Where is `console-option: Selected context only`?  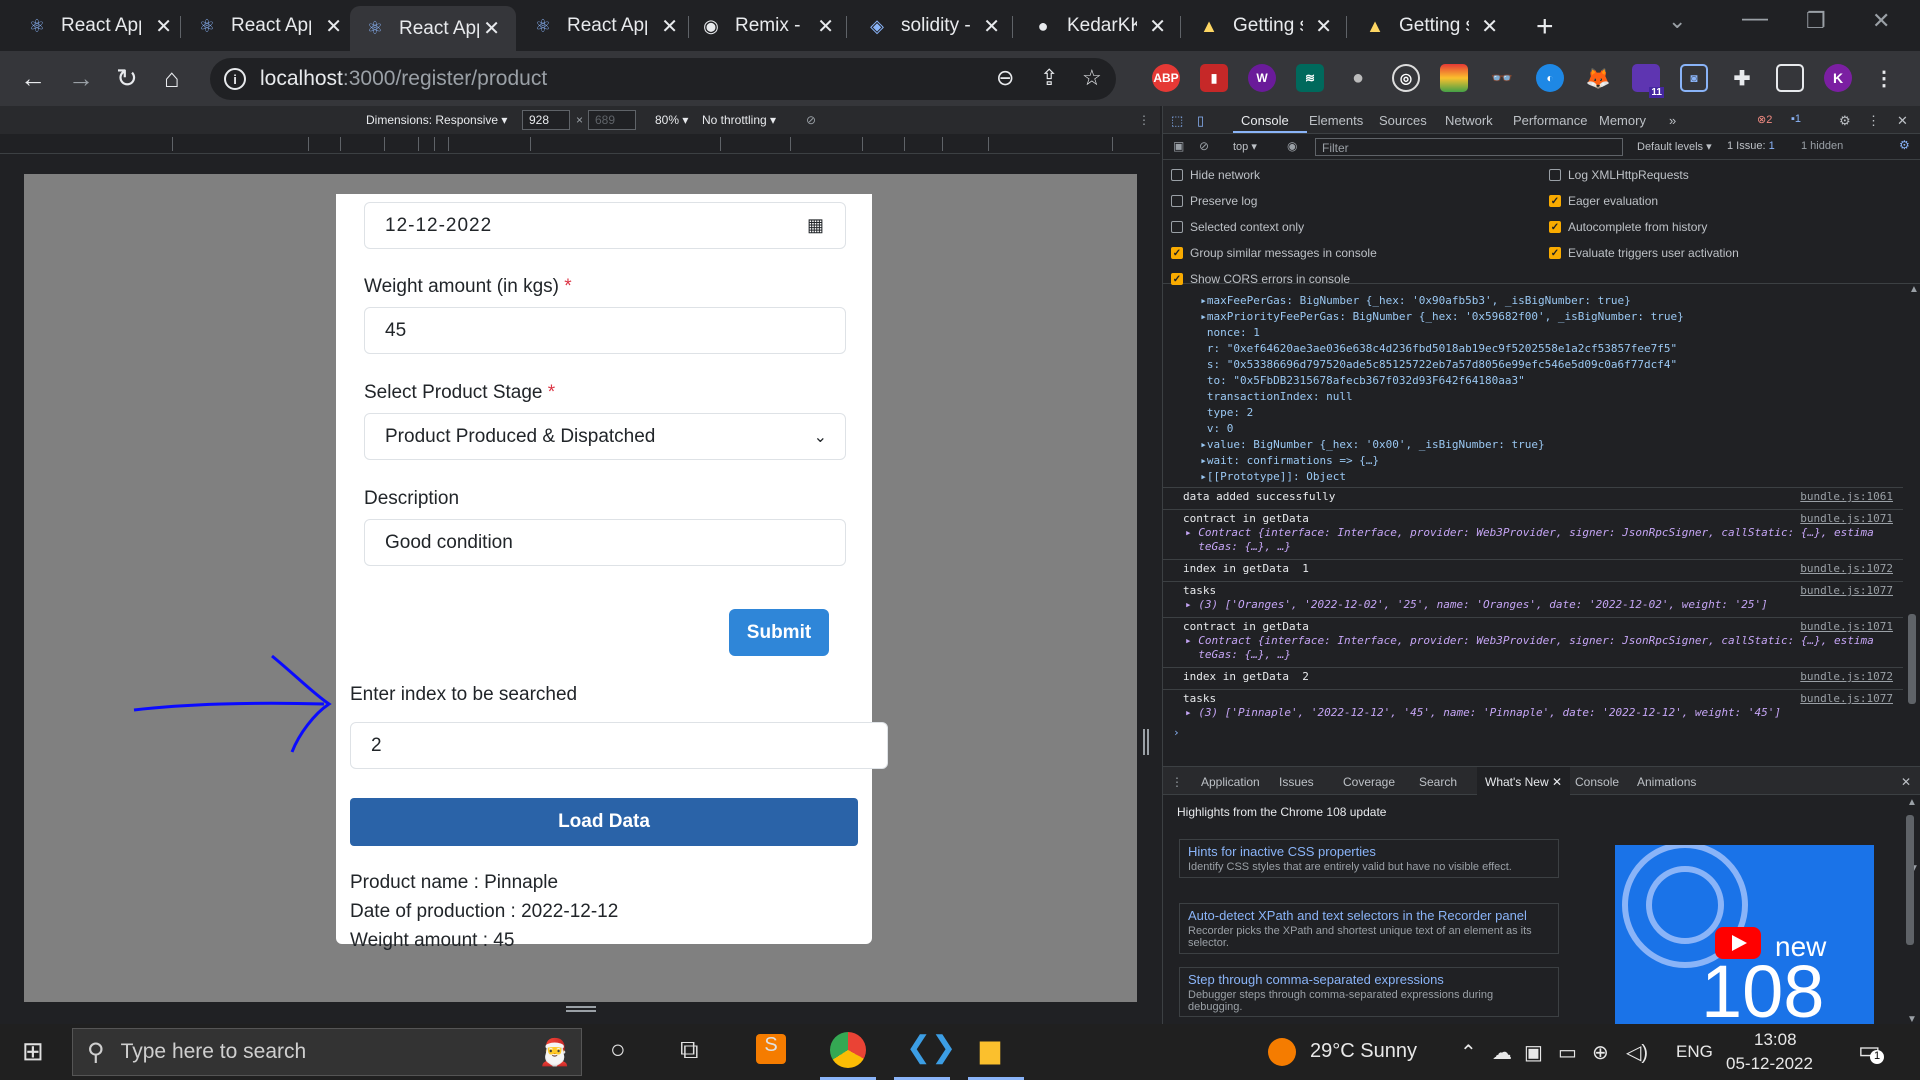 console-option: Selected context only is located at coordinates (1237, 227).